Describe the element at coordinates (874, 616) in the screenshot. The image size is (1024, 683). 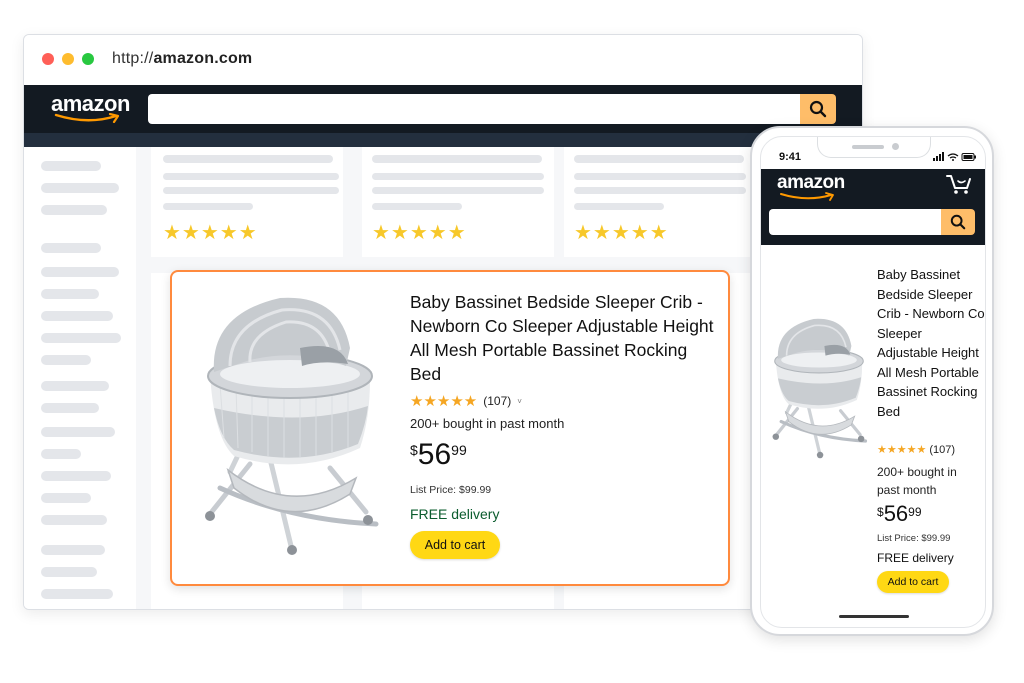
I see `home-indicator` at that location.